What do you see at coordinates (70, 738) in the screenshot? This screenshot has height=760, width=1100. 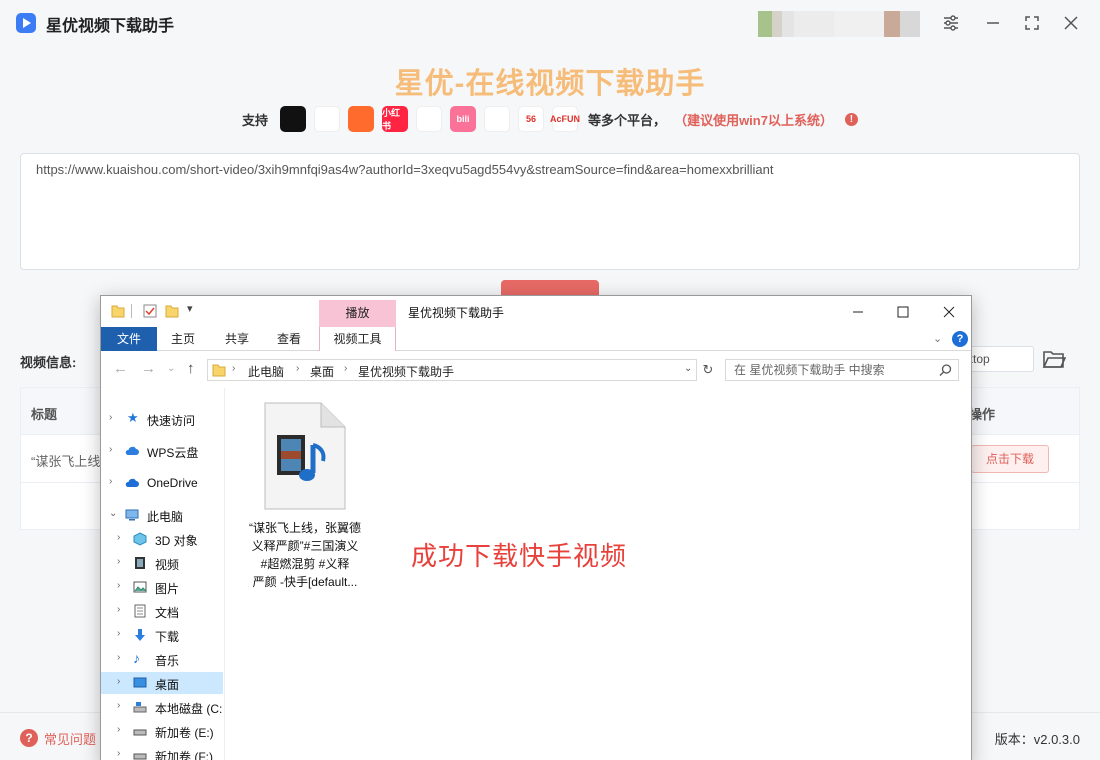 I see `faq-link: 常见问题` at bounding box center [70, 738].